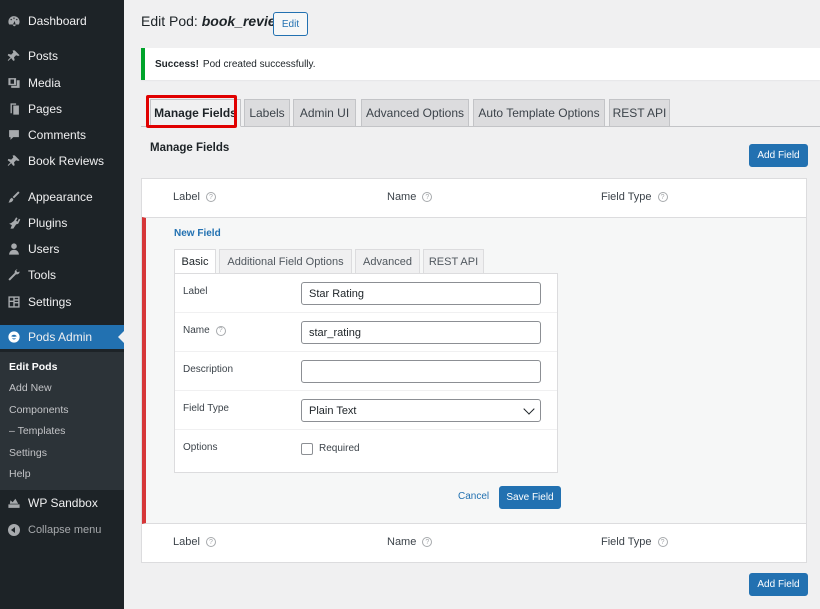  What do you see at coordinates (62, 197) in the screenshot?
I see `sidebar-item-appearance: Appearance` at bounding box center [62, 197].